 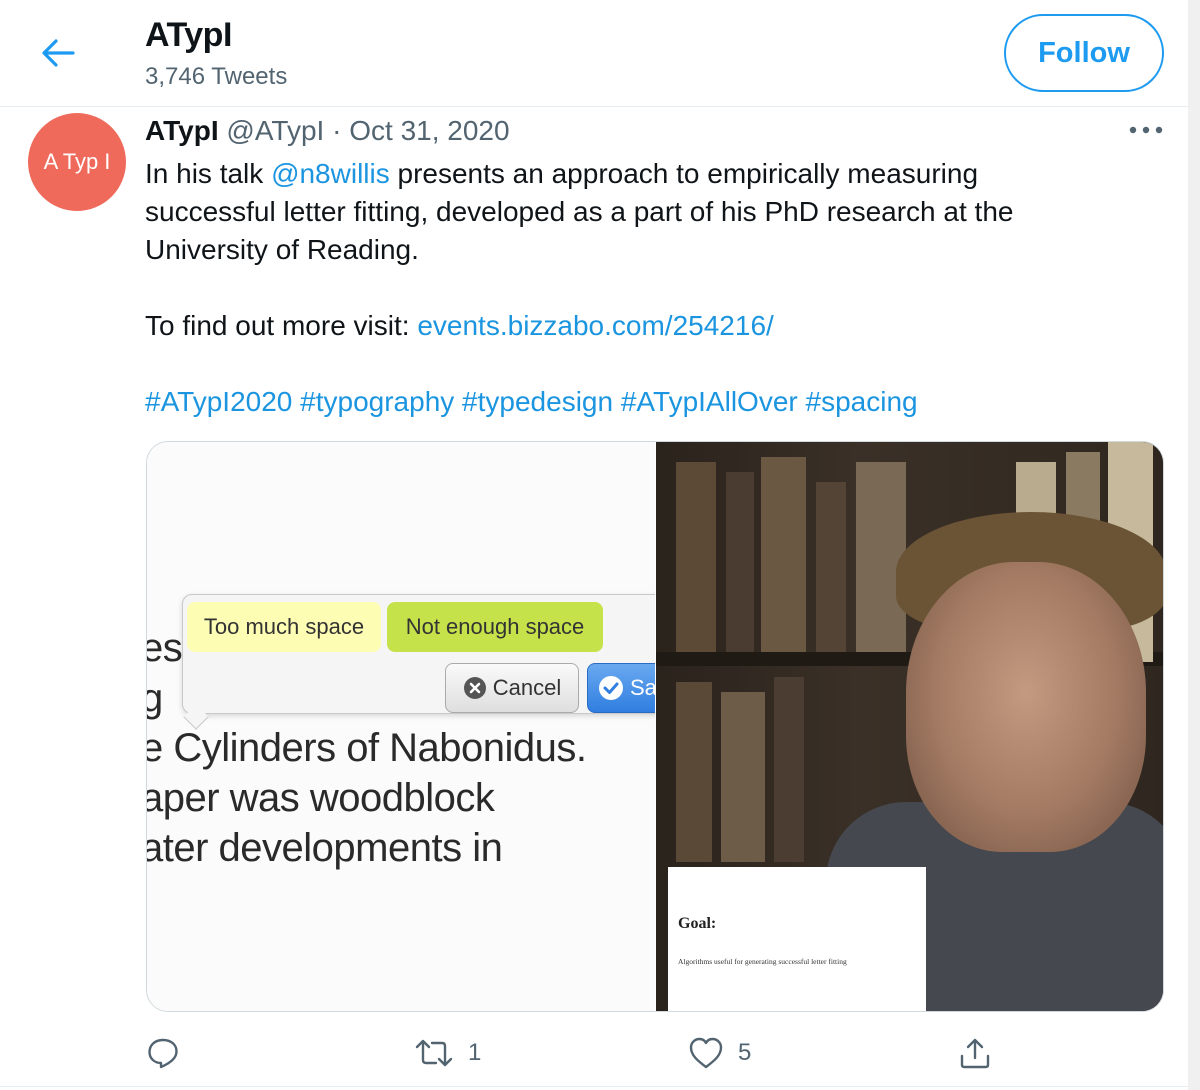 What do you see at coordinates (165, 648) in the screenshot?
I see `doc-text-line: es` at bounding box center [165, 648].